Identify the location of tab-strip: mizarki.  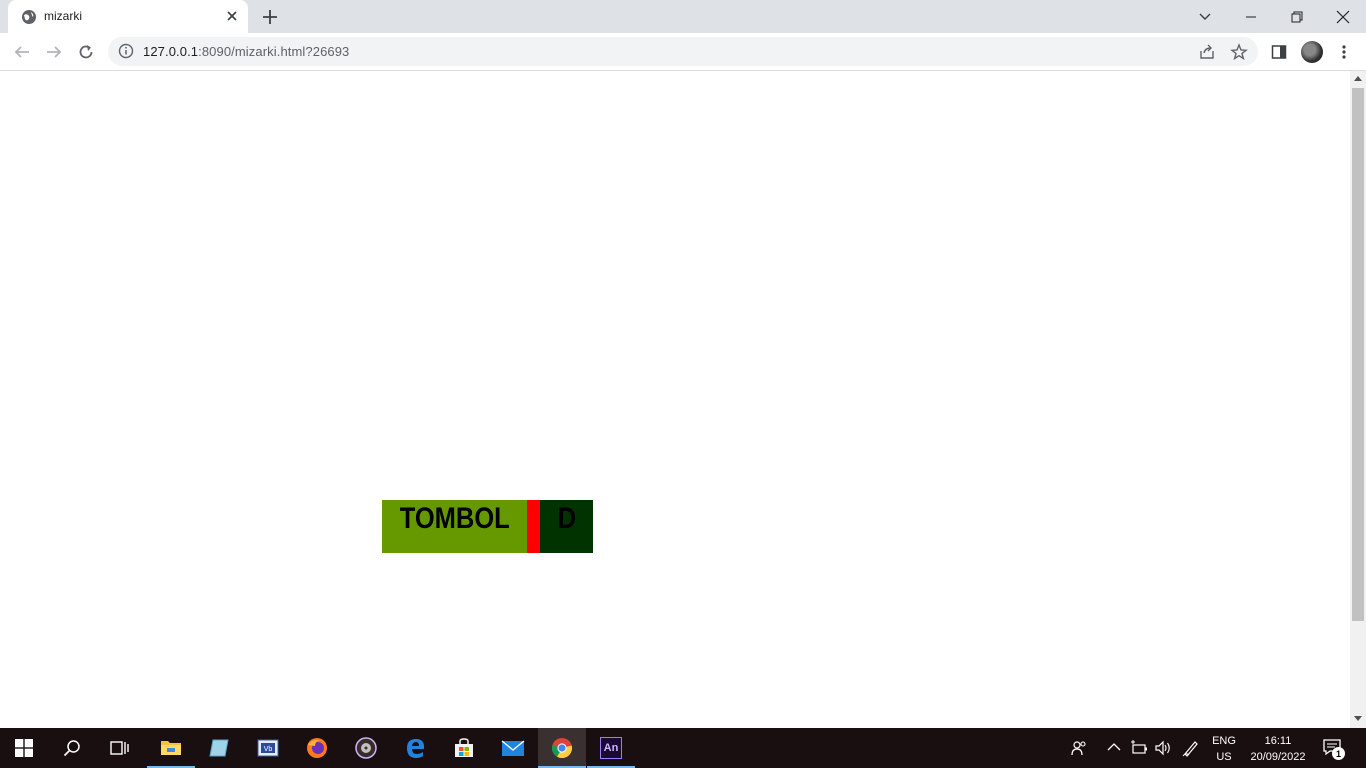
(683, 16).